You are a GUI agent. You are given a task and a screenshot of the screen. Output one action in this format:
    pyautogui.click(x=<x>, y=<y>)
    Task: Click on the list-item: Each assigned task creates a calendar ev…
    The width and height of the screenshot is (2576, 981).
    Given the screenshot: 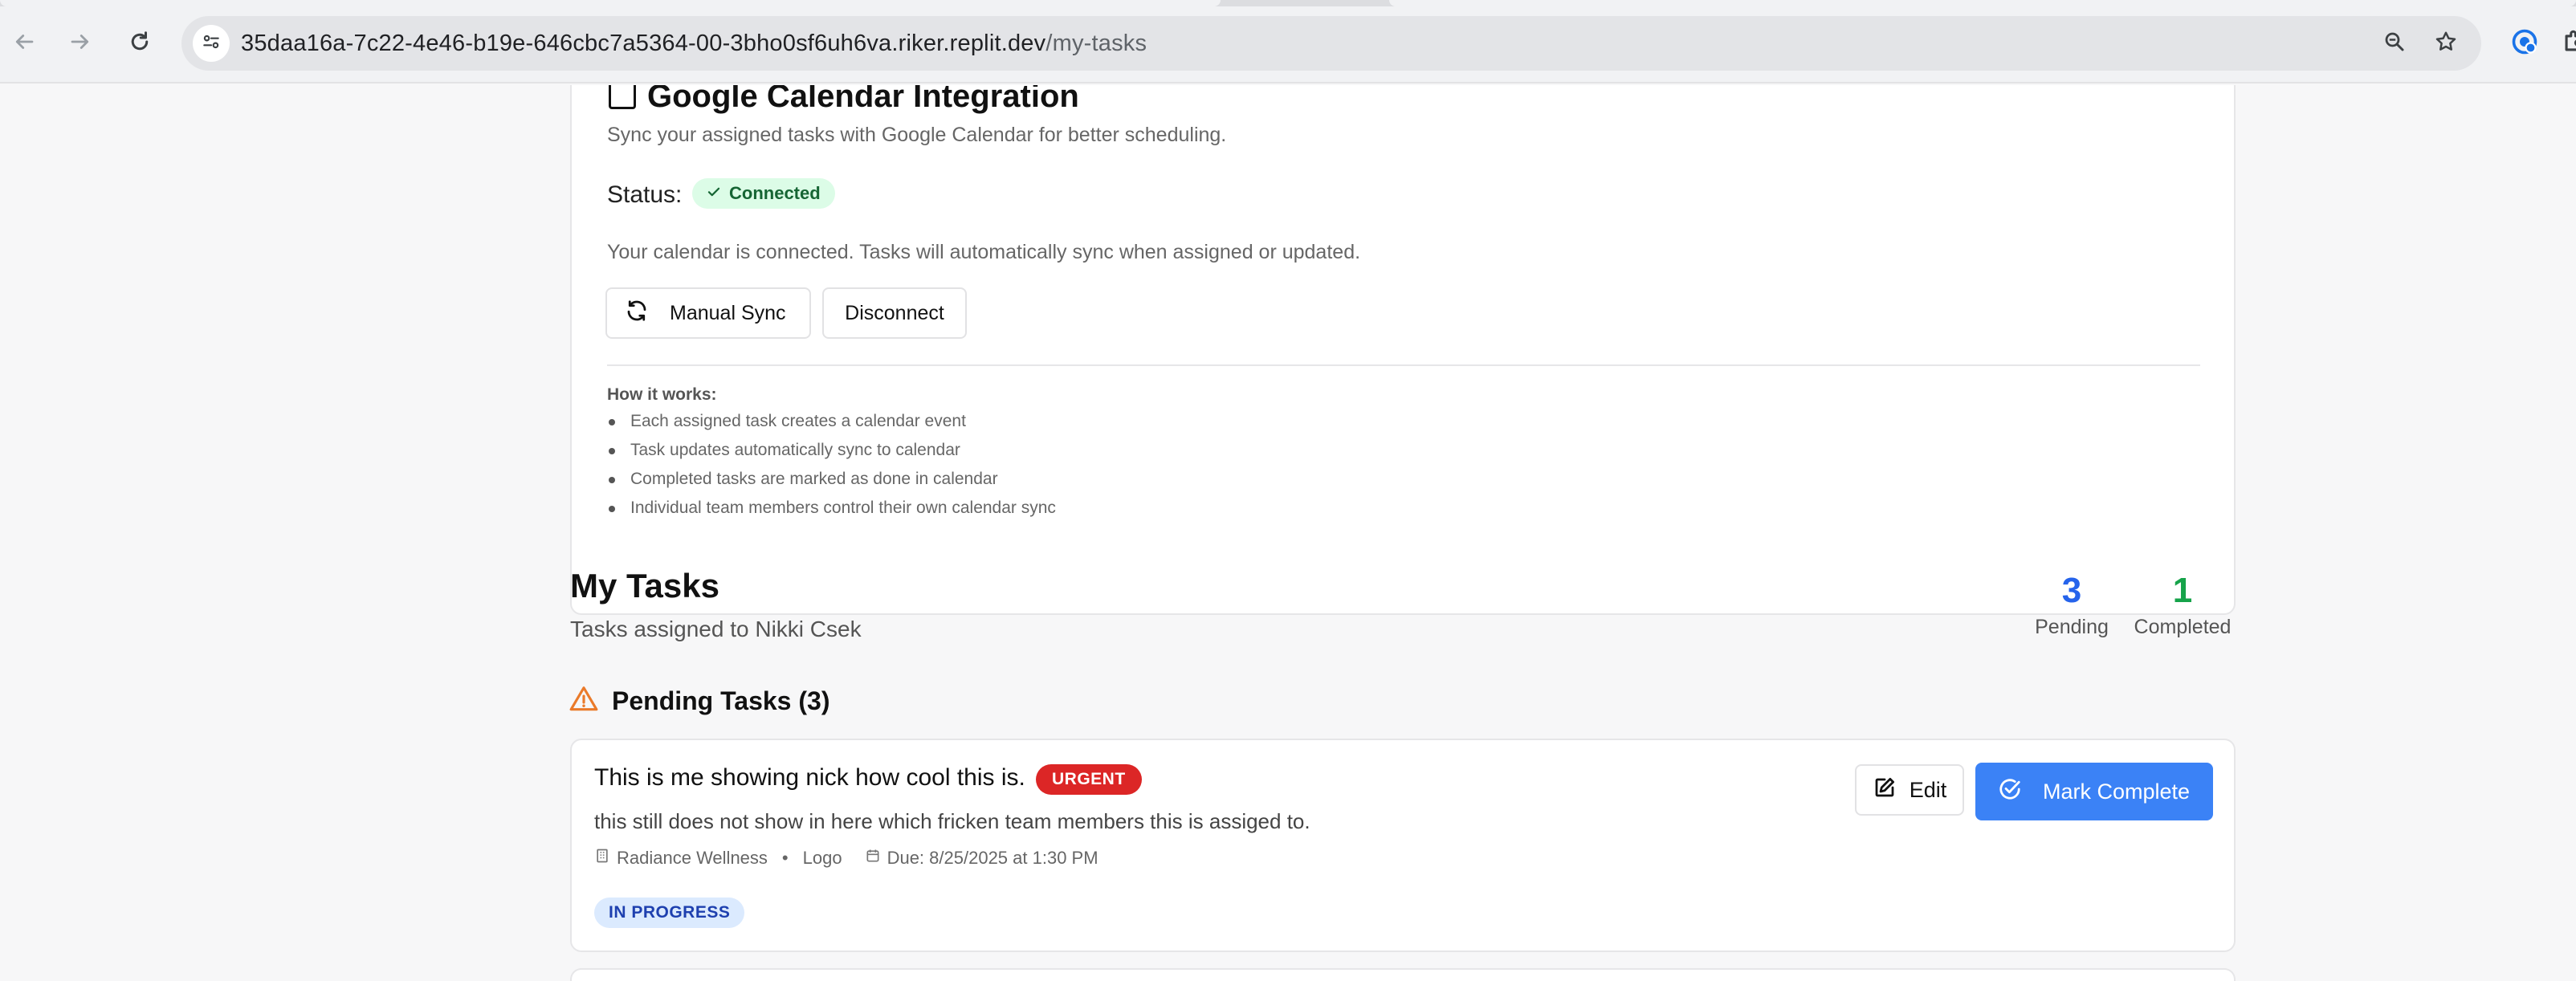 What is the action you would take?
    pyautogui.click(x=831, y=422)
    